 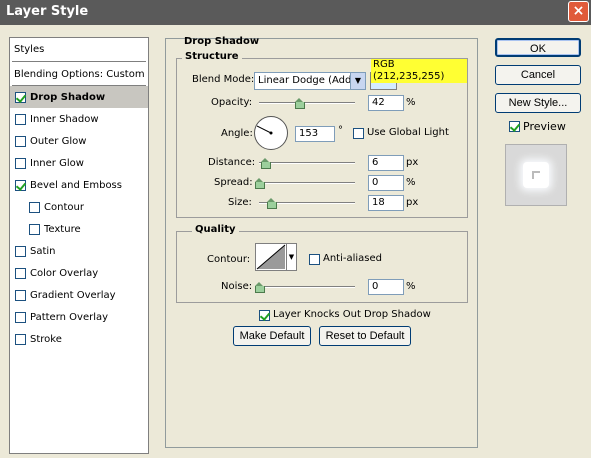 I want to click on size-slider-thumb, so click(x=272, y=203).